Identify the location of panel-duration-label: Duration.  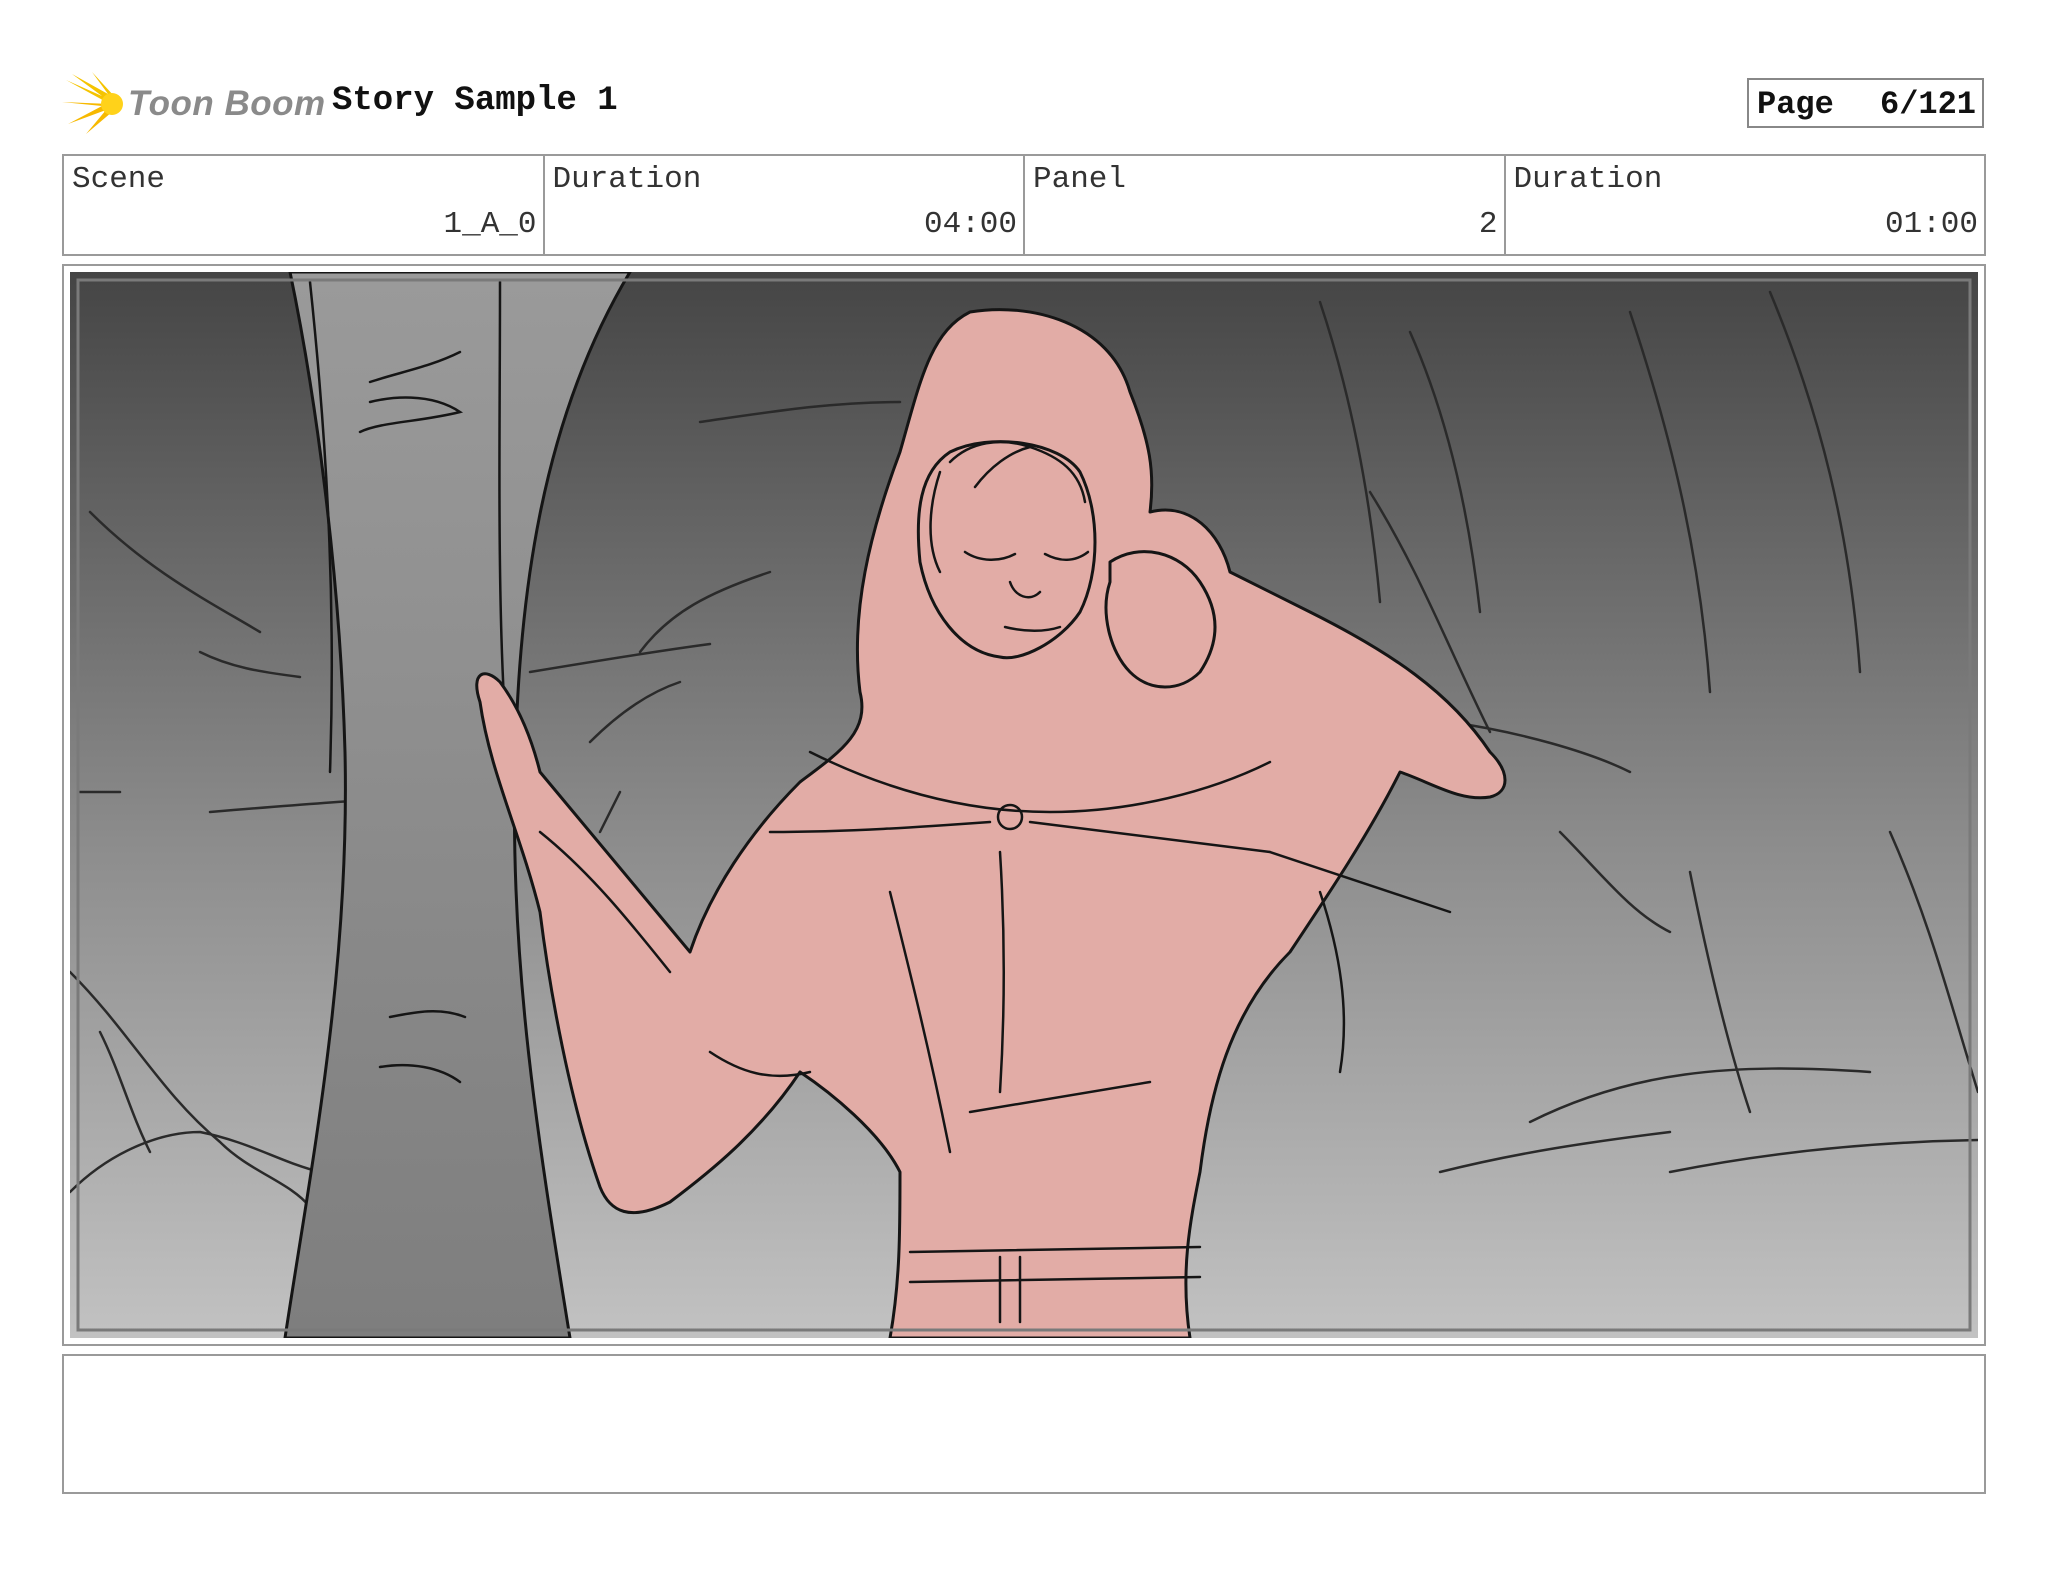
(1588, 179).